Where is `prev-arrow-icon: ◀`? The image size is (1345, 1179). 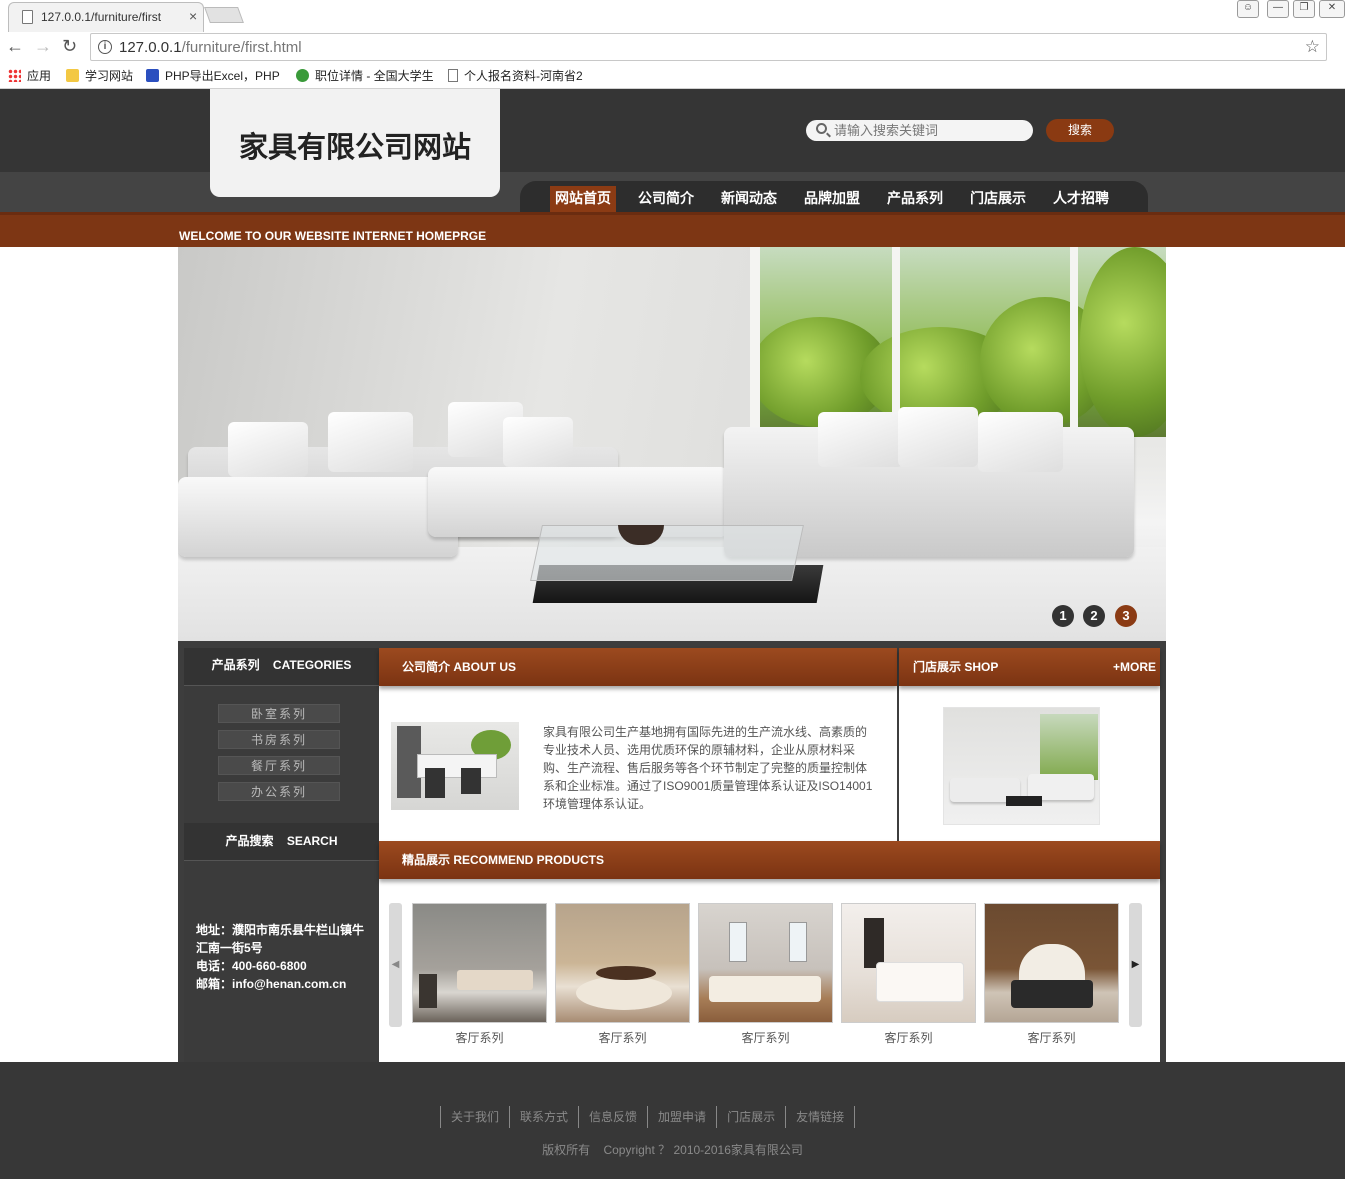 prev-arrow-icon: ◀ is located at coordinates (395, 965).